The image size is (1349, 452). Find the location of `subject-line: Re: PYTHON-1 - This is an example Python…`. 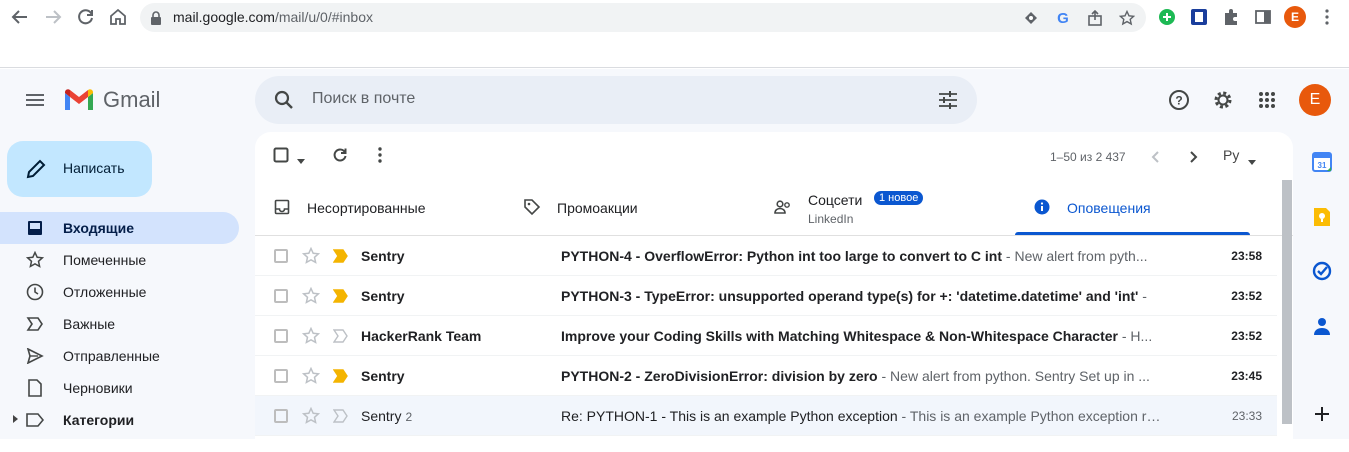

subject-line: Re: PYTHON-1 - This is an example Python… is located at coordinates (863, 416).